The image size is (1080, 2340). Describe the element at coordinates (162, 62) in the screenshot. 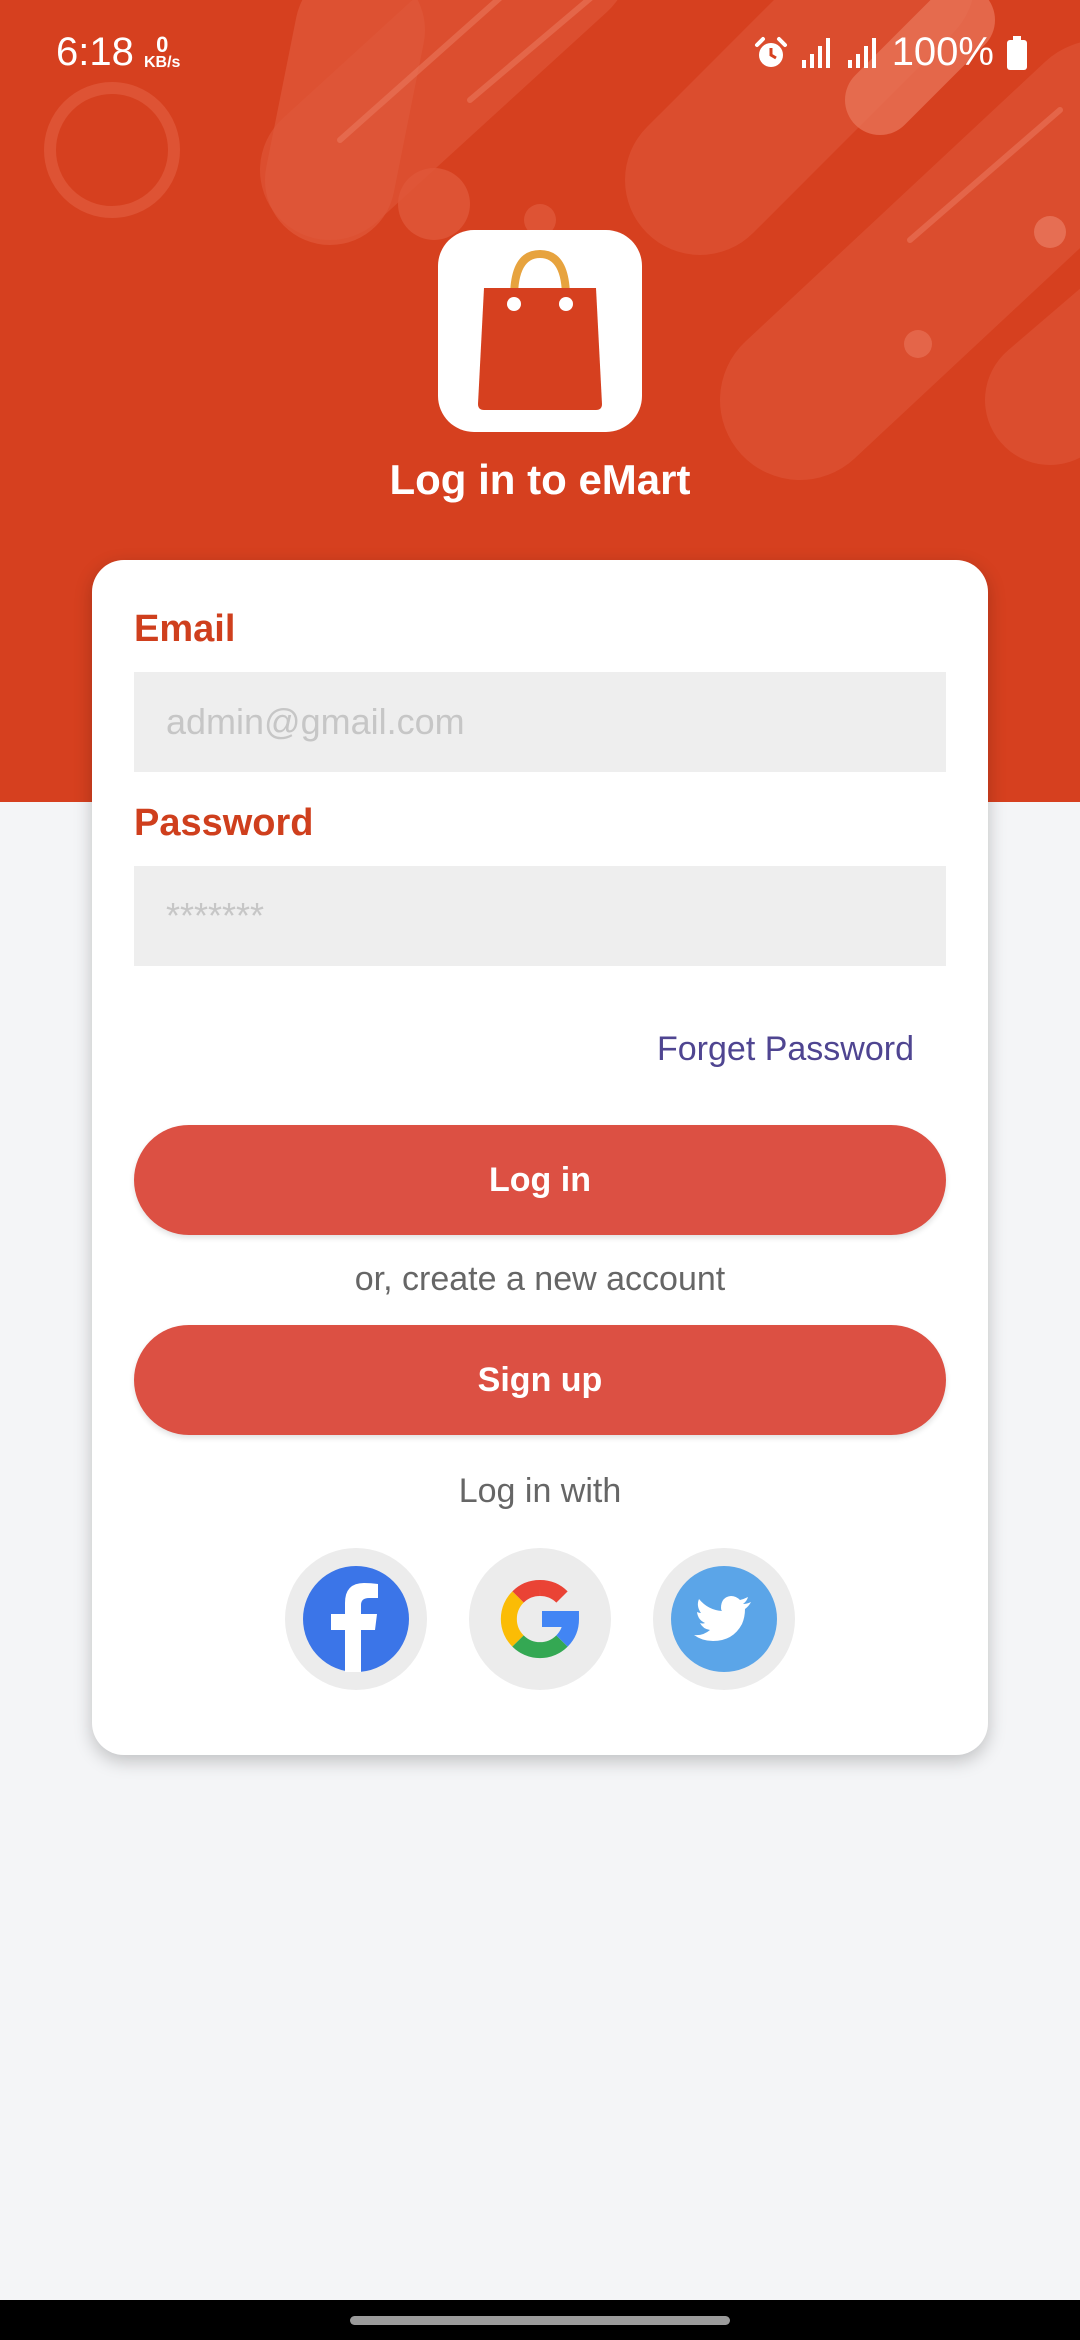

I see `net-speed-unit: KB/s` at that location.